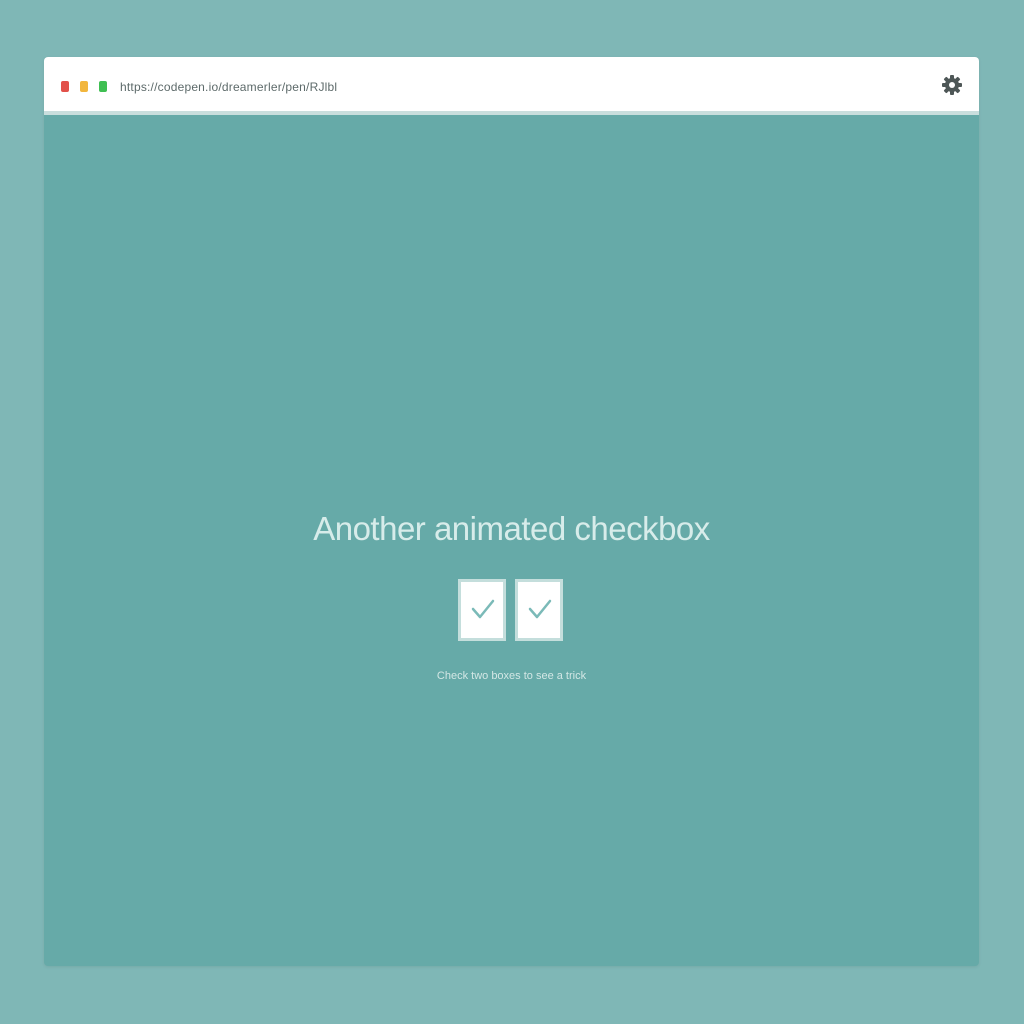  I want to click on close-window-button, so click(65, 86).